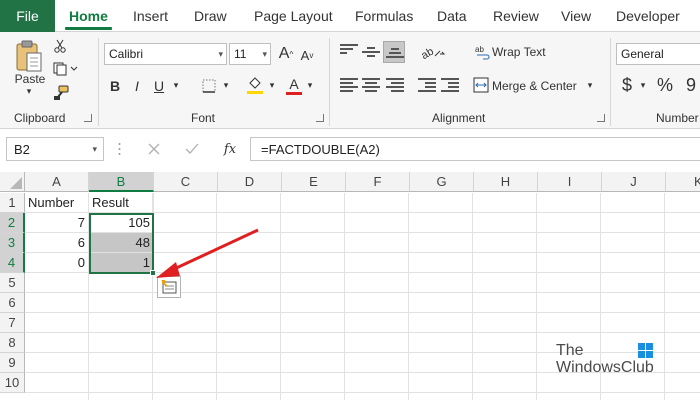  What do you see at coordinates (88, 16) in the screenshot?
I see `tab-home: Home` at bounding box center [88, 16].